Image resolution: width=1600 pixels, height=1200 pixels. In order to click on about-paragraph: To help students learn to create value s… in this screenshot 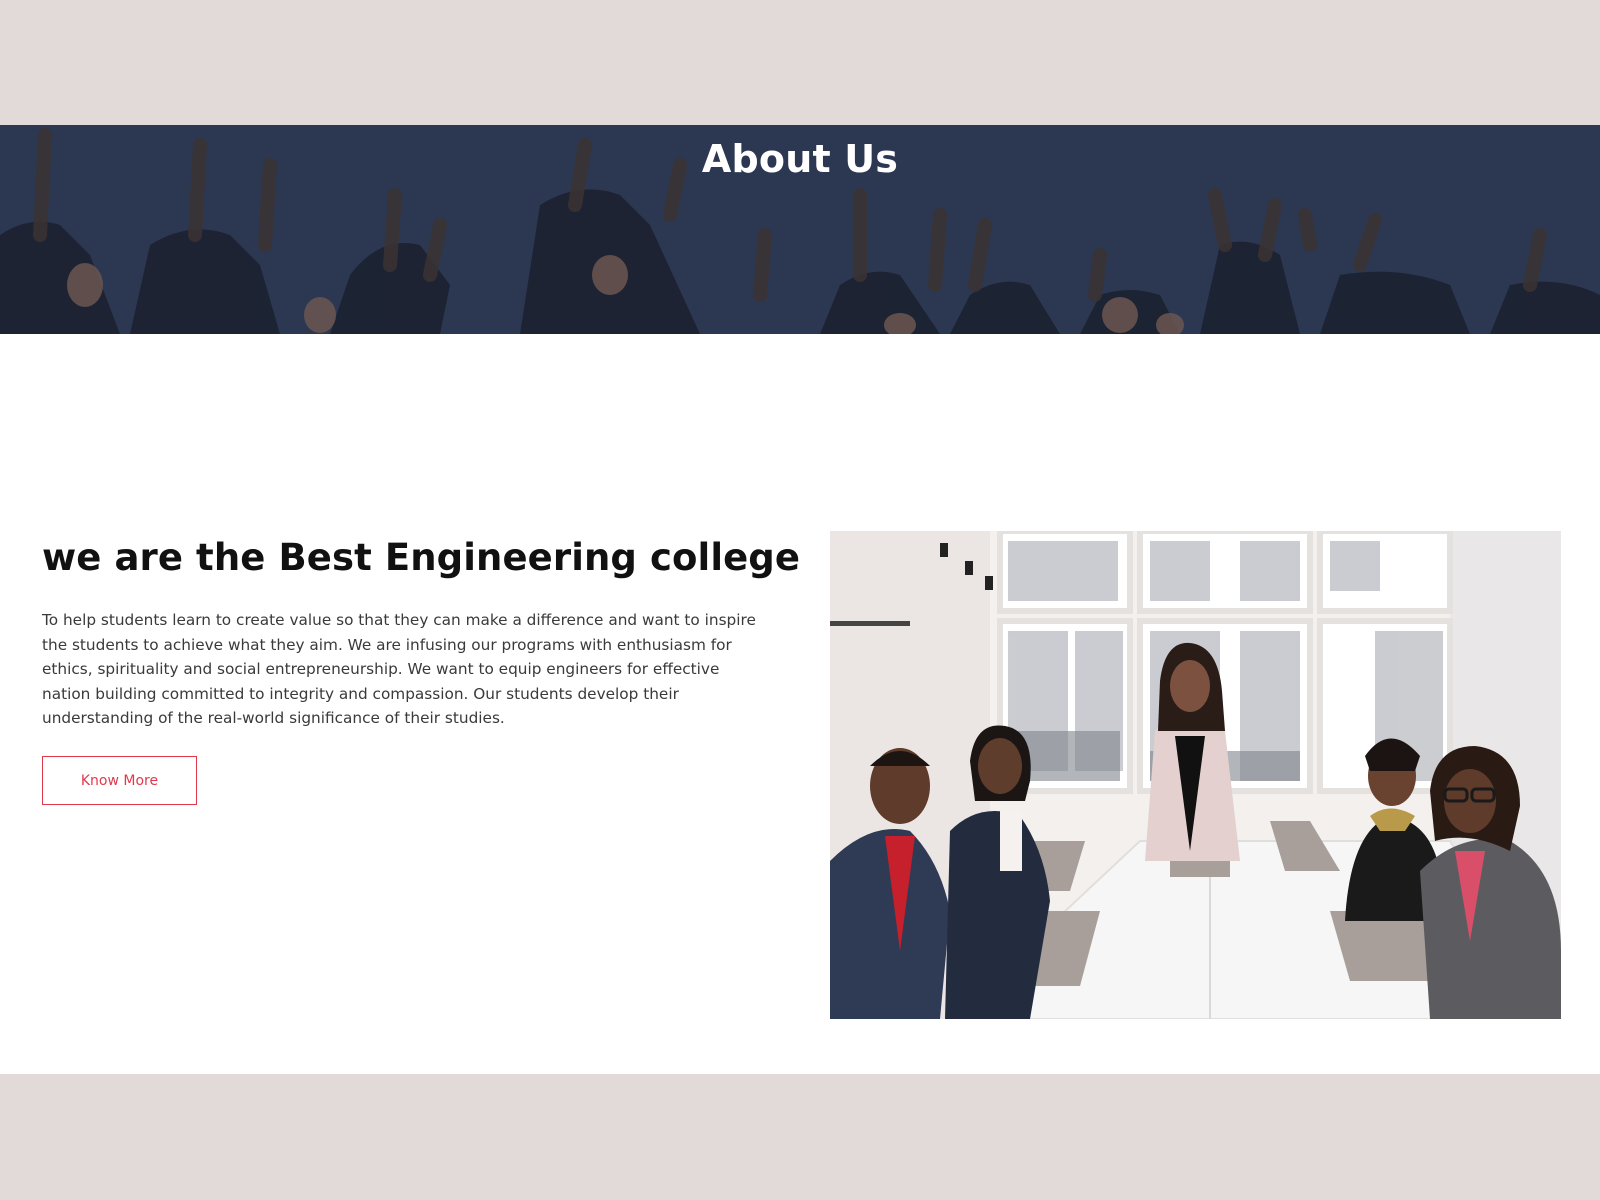, I will do `click(399, 669)`.